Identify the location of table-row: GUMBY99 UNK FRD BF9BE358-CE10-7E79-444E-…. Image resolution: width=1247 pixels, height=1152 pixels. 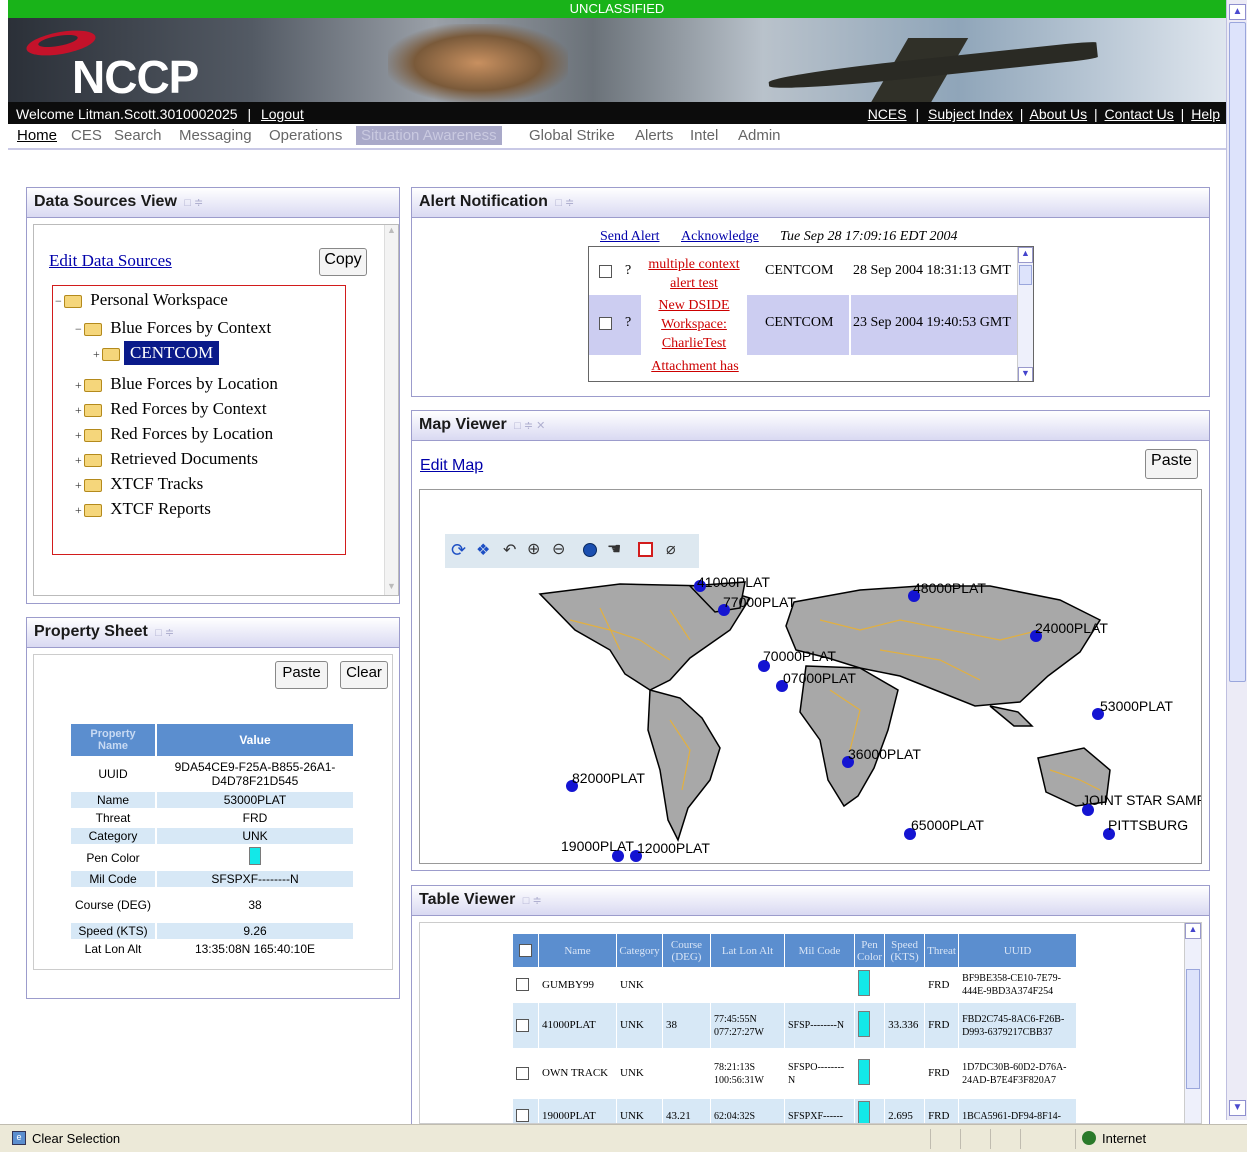
(795, 985).